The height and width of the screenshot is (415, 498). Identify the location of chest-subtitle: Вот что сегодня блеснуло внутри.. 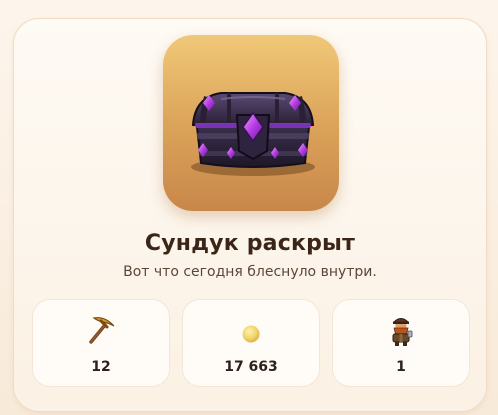
(250, 272).